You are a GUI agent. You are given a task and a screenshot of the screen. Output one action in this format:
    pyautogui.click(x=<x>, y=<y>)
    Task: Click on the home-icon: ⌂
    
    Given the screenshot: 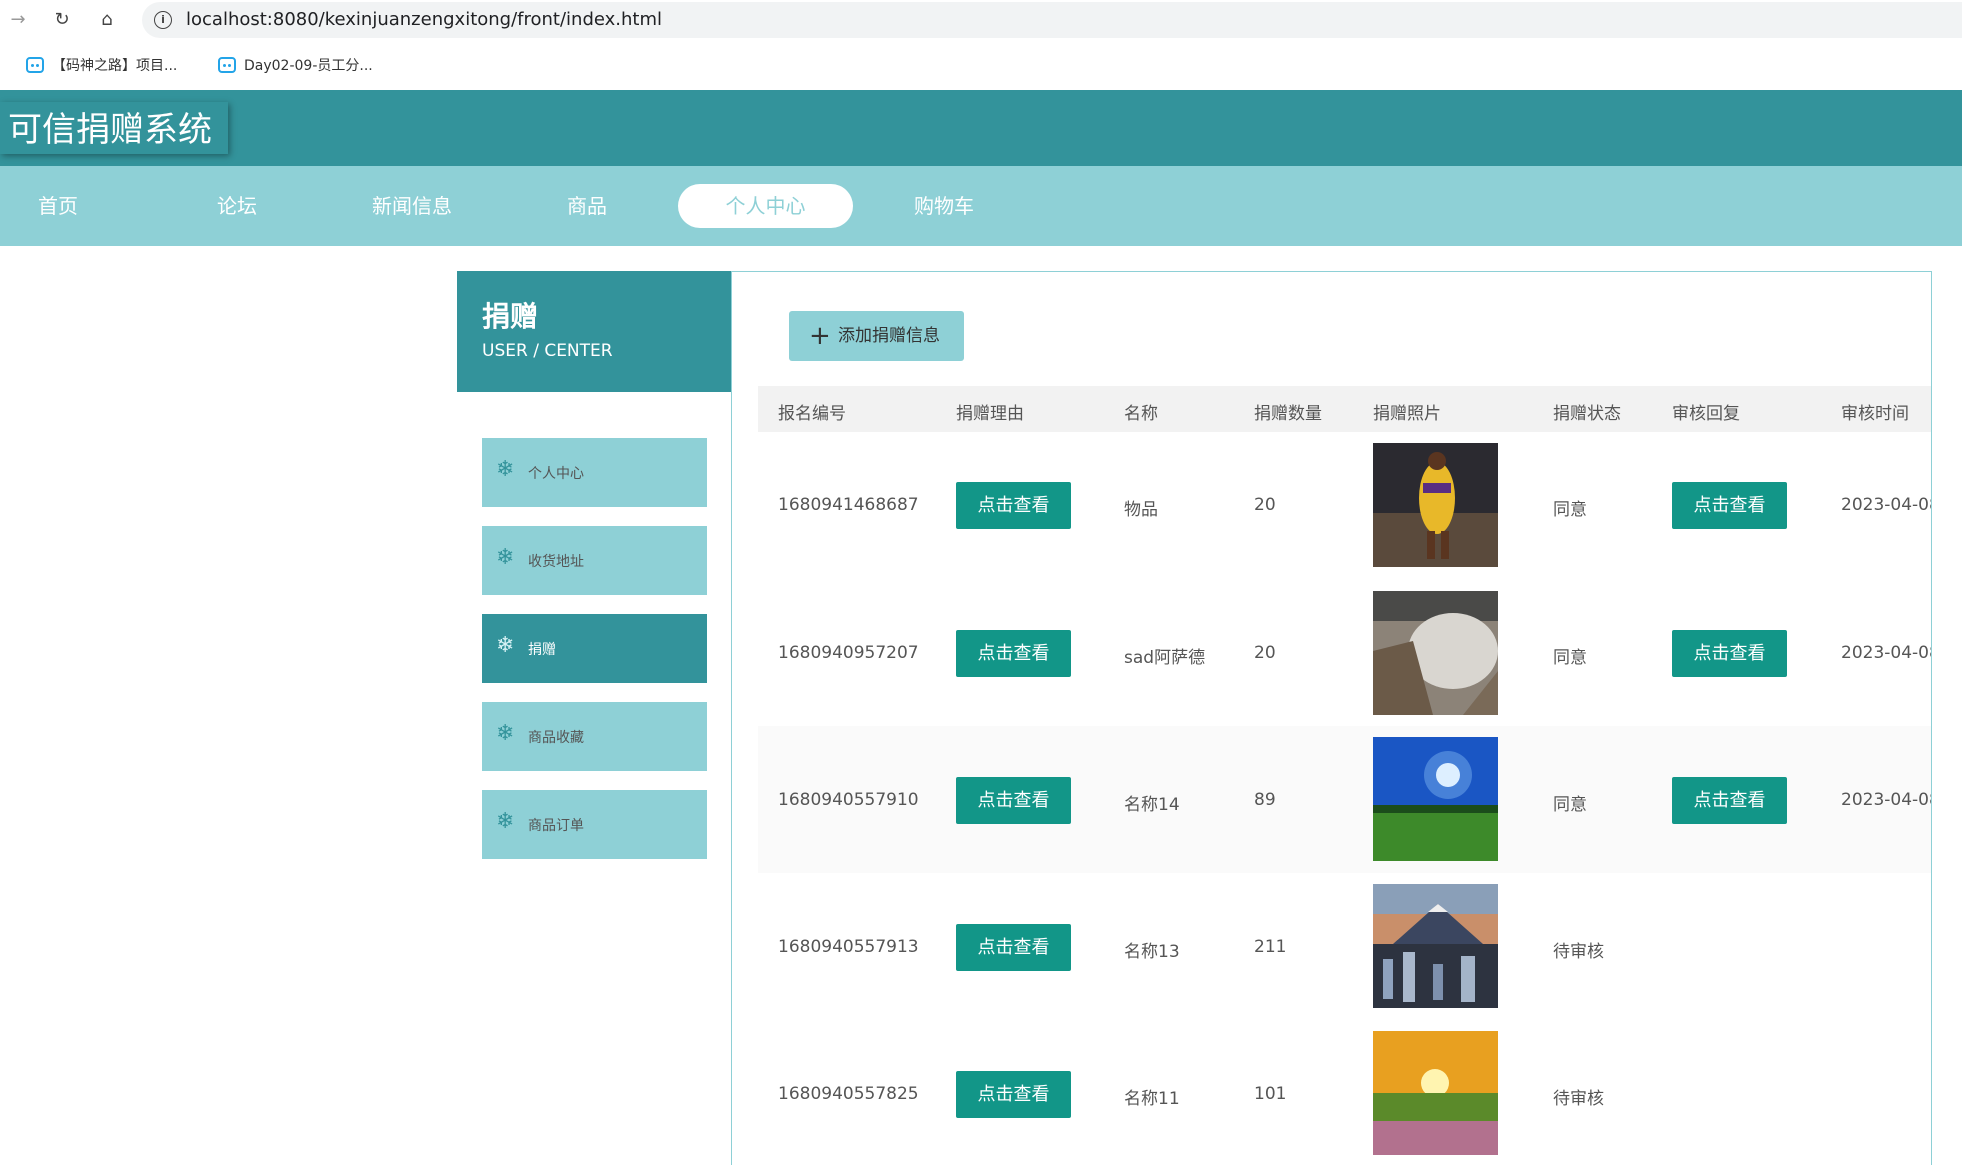 What is the action you would take?
    pyautogui.click(x=107, y=20)
    